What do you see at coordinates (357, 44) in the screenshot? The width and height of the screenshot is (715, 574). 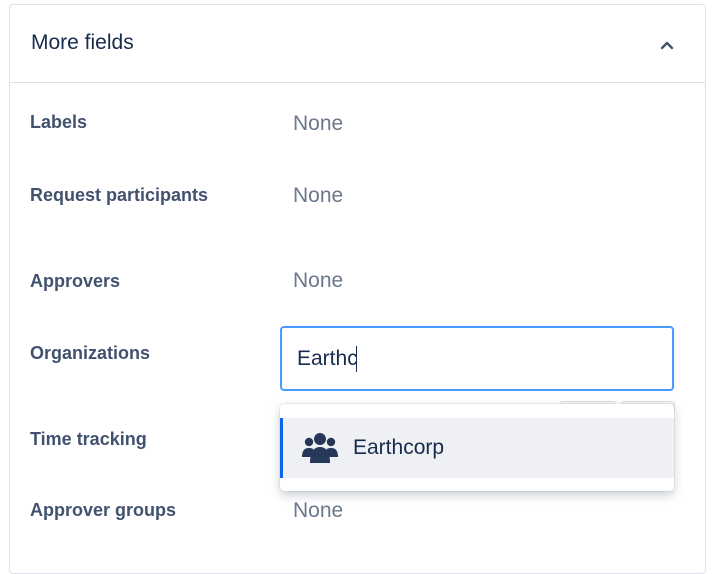 I see `panel-header: More fields` at bounding box center [357, 44].